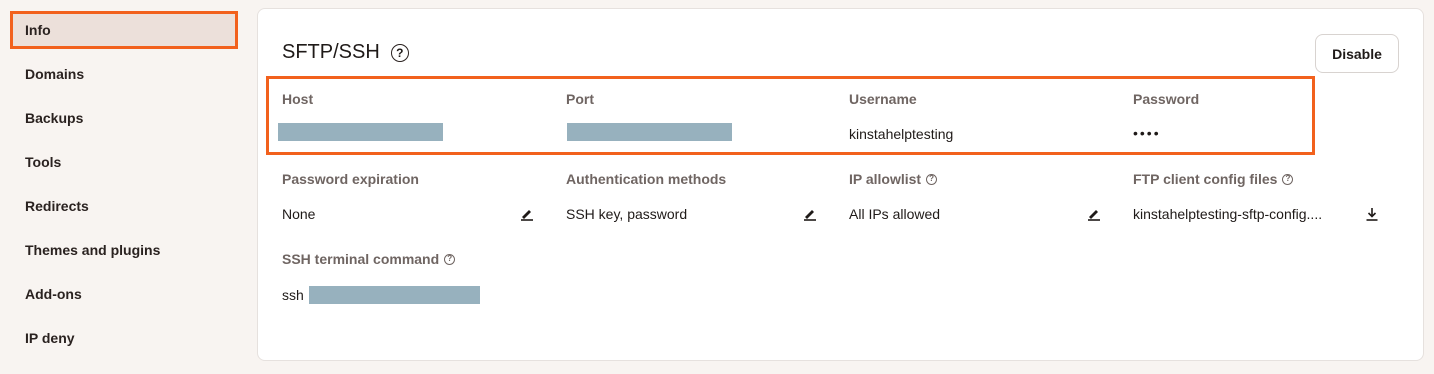 The image size is (1434, 374). I want to click on password-expiration-value: None, so click(299, 214).